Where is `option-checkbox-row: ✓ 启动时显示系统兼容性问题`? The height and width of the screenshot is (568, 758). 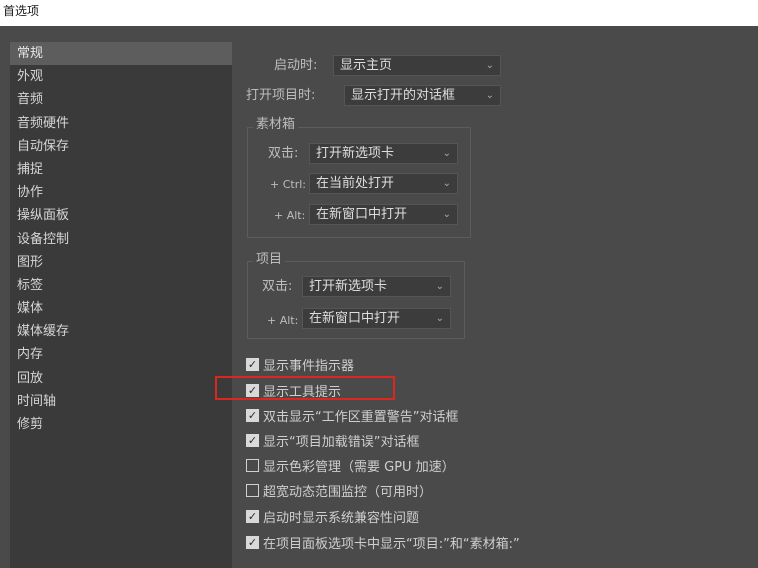 option-checkbox-row: ✓ 启动时显示系统兼容性问题 is located at coordinates (332, 516).